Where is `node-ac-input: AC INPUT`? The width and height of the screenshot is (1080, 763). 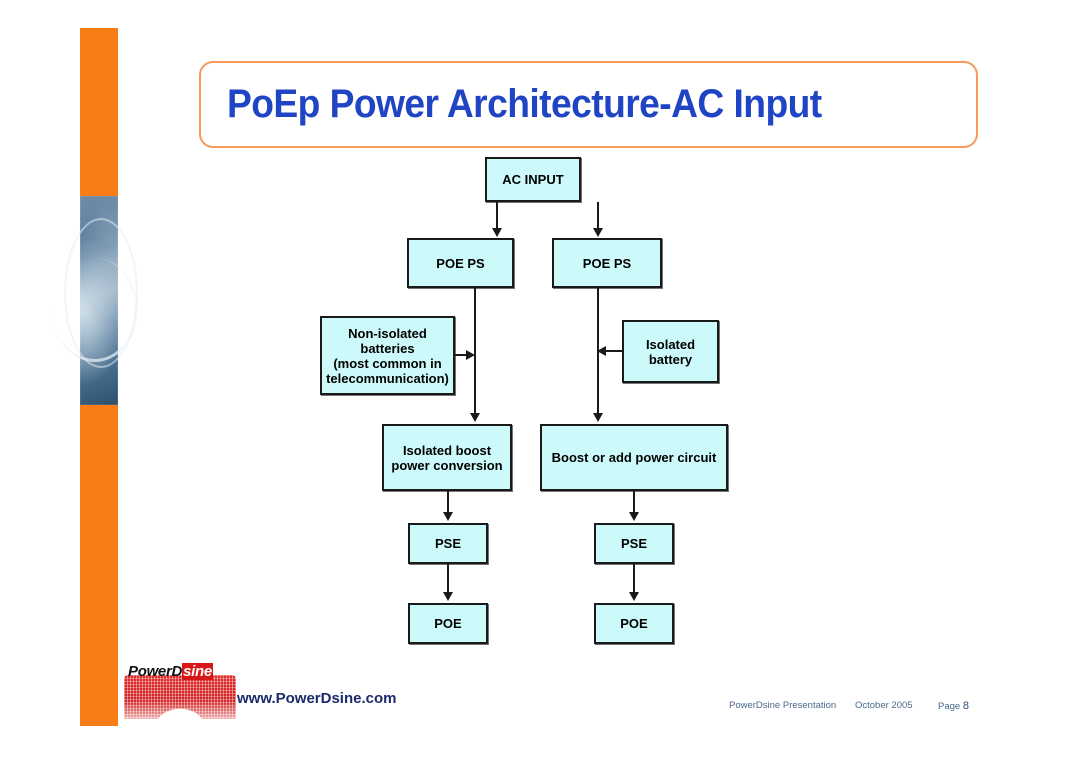 node-ac-input: AC INPUT is located at coordinates (533, 179).